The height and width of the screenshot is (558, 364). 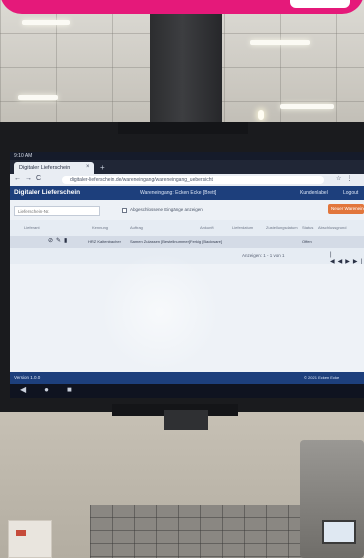 What do you see at coordinates (55, 389) in the screenshot?
I see `android-nav-icons: ◀●■` at bounding box center [55, 389].